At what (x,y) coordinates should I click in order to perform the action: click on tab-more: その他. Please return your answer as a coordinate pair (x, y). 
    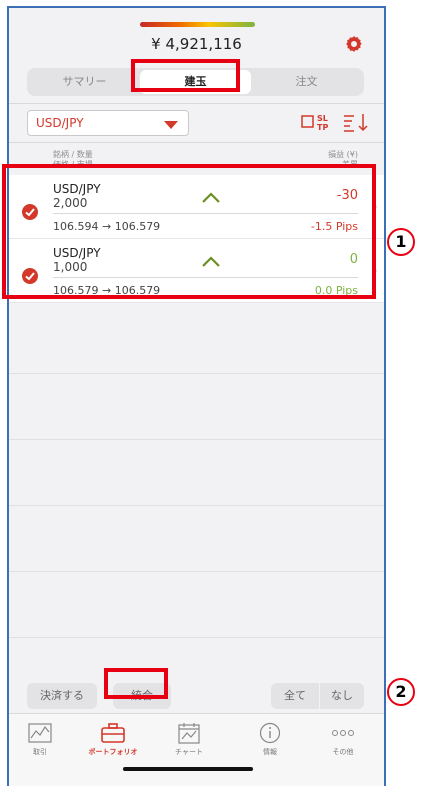
    Looking at the image, I should click on (343, 739).